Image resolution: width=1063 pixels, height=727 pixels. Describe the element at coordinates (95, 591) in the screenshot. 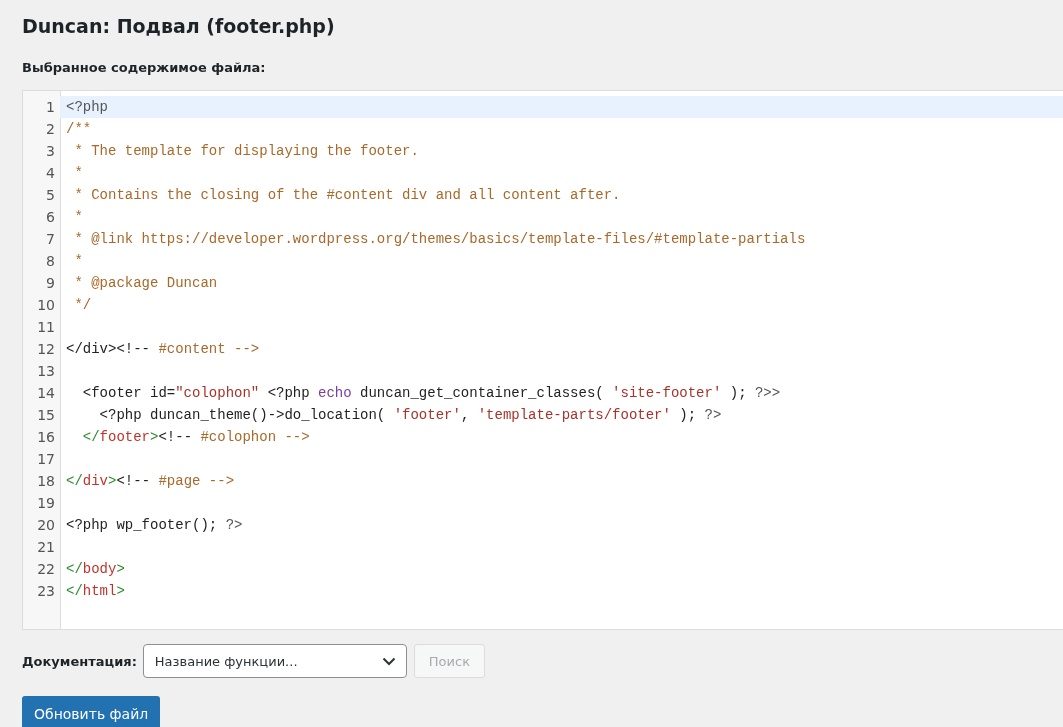

I see `code-line: </html>` at that location.